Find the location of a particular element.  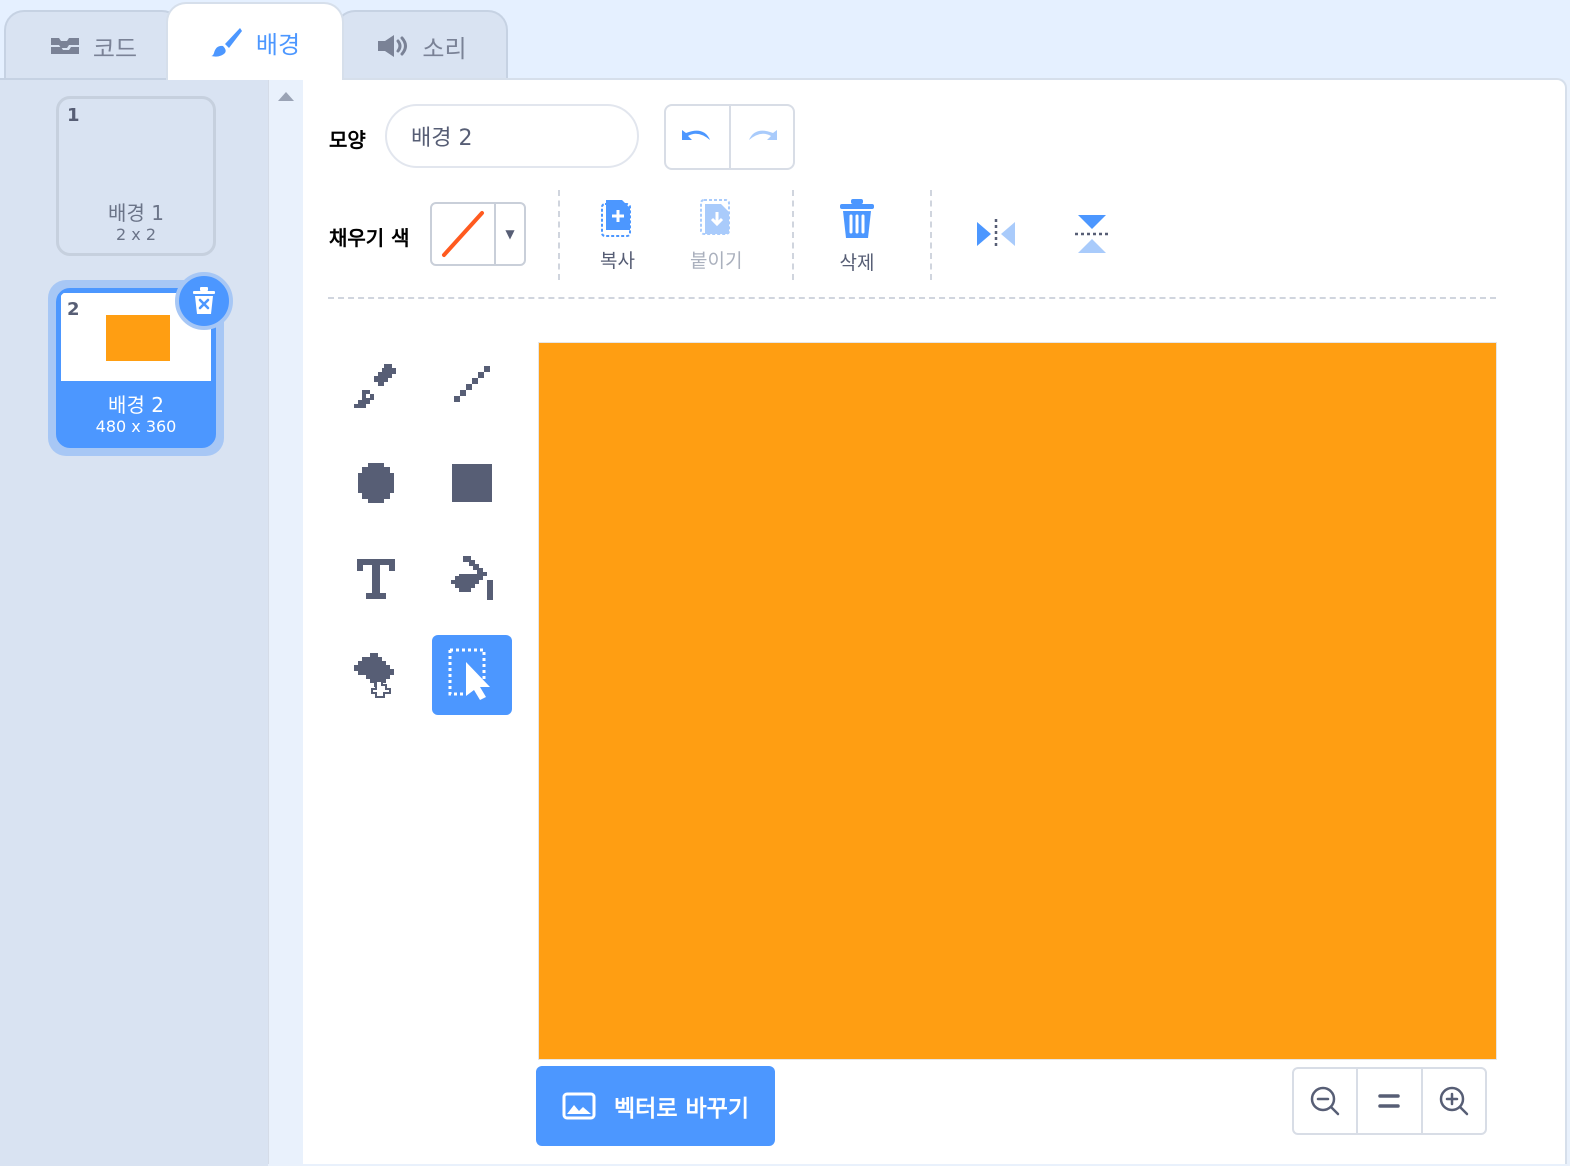

convert-to-vector-label: 벡터로 바꾸기 is located at coordinates (681, 1109).